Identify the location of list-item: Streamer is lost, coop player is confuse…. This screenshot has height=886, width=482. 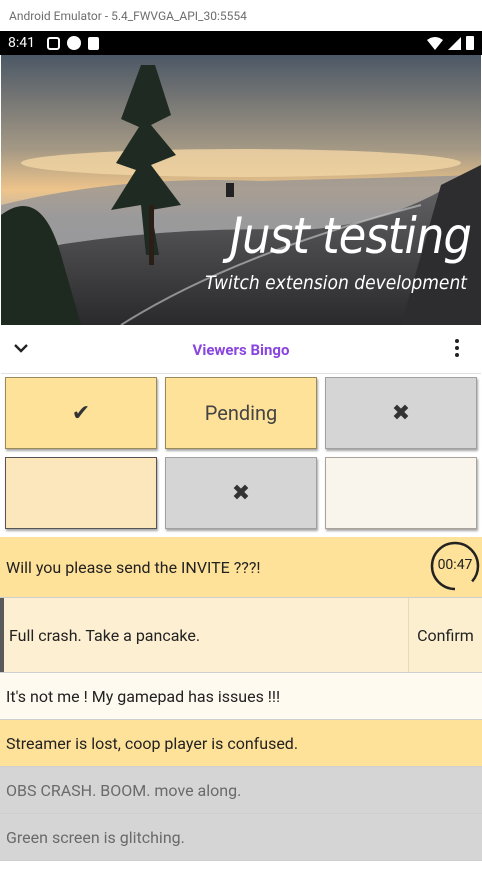
(241, 743).